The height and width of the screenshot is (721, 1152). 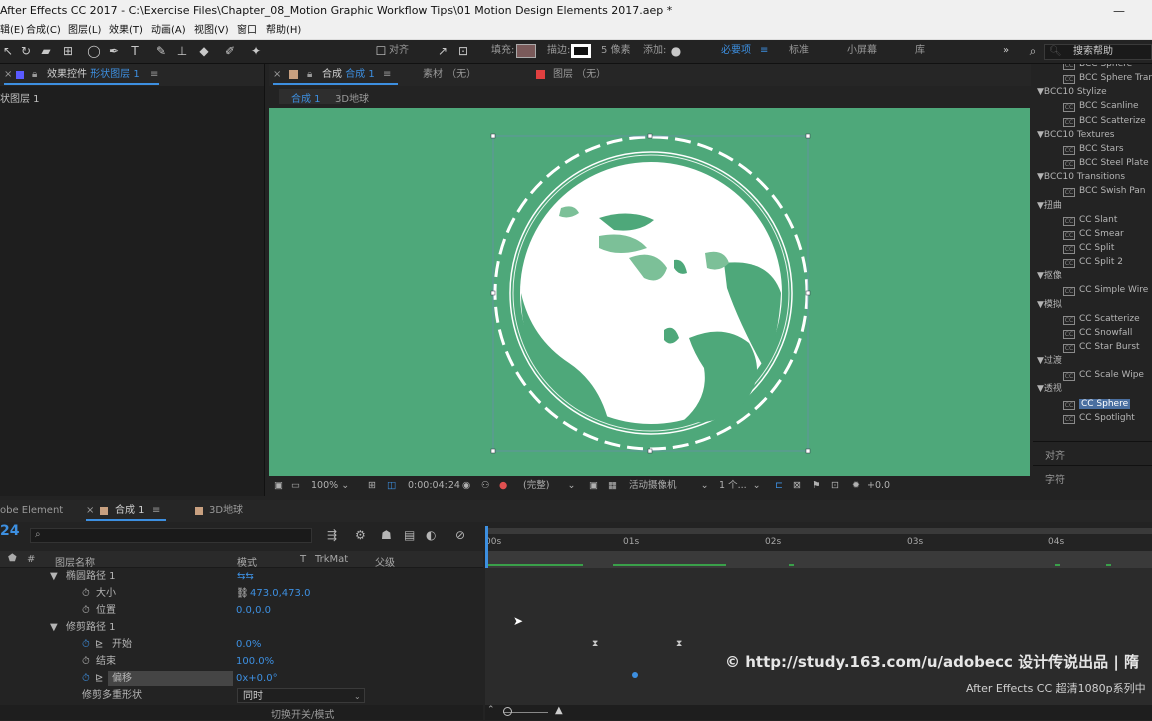 What do you see at coordinates (579, 75) in the screenshot?
I see `layer-tab: 图层 （无）` at bounding box center [579, 75].